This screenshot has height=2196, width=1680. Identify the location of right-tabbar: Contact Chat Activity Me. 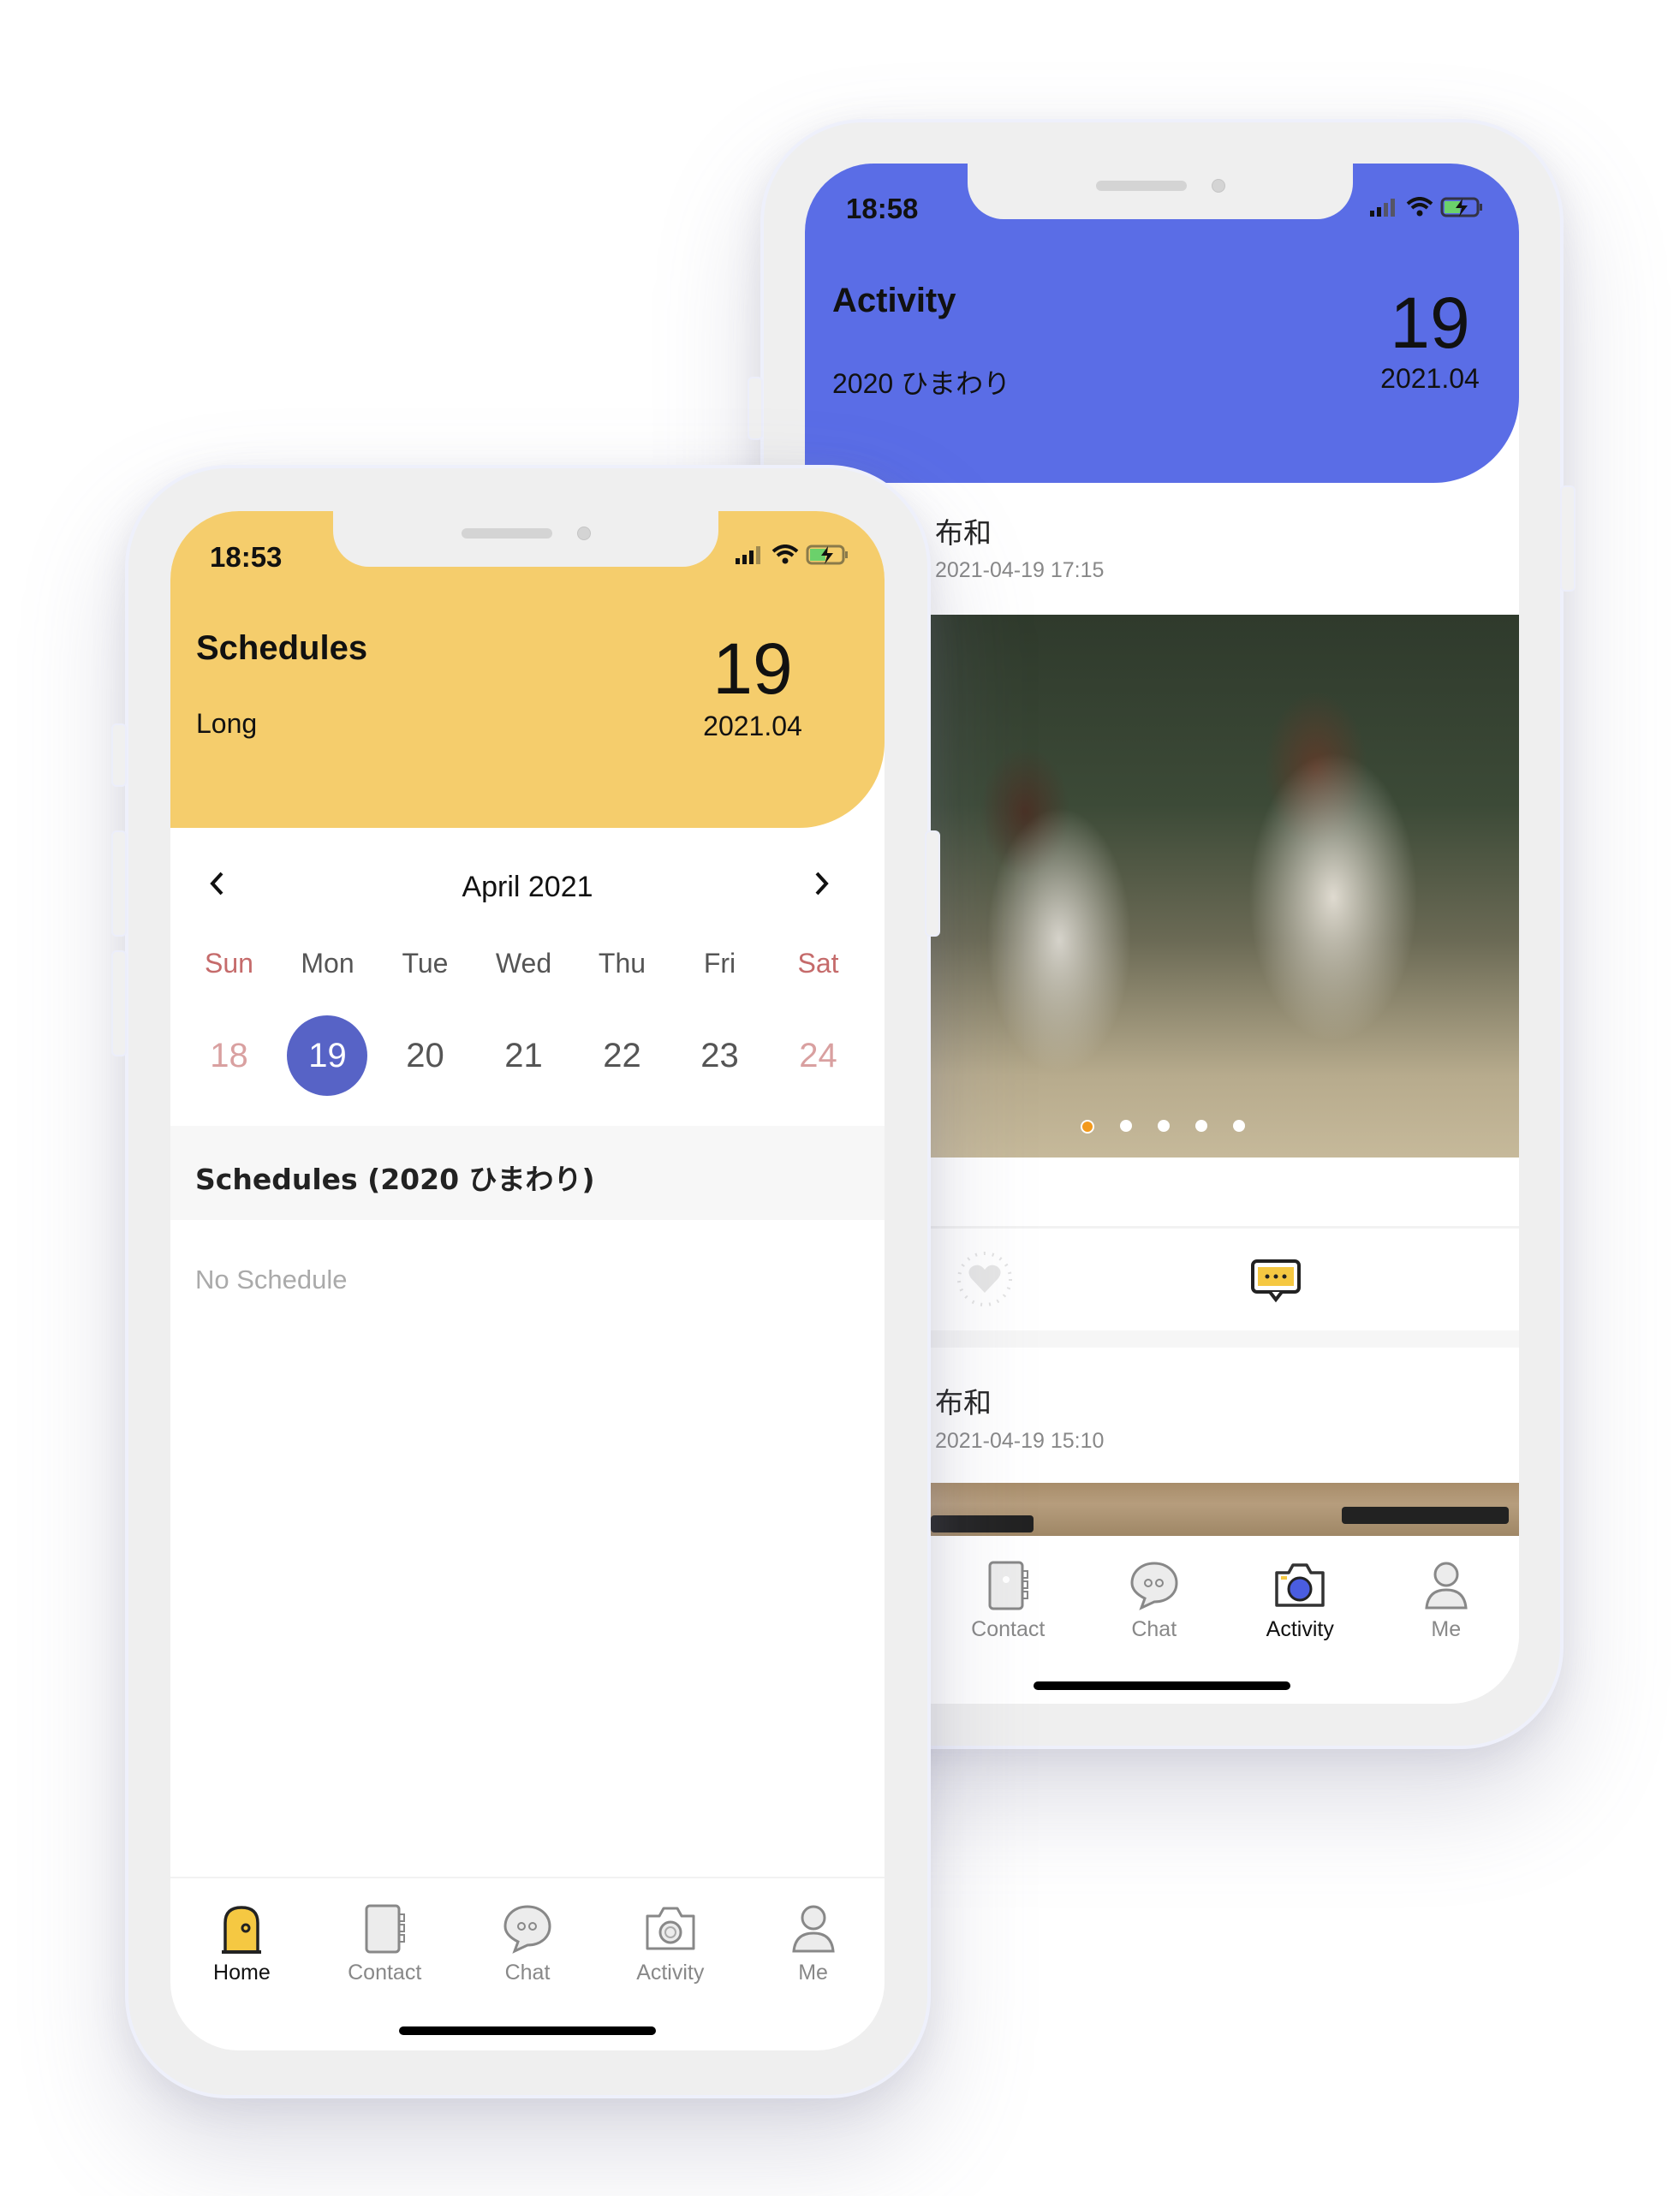
(1227, 1600).